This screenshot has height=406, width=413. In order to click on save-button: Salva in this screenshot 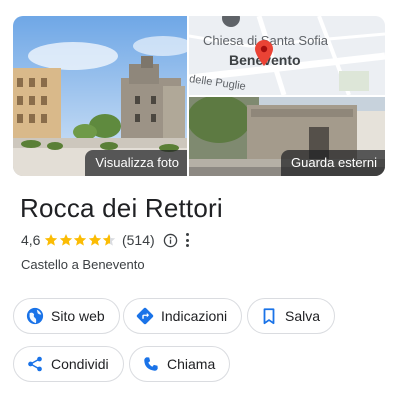, I will do `click(291, 316)`.